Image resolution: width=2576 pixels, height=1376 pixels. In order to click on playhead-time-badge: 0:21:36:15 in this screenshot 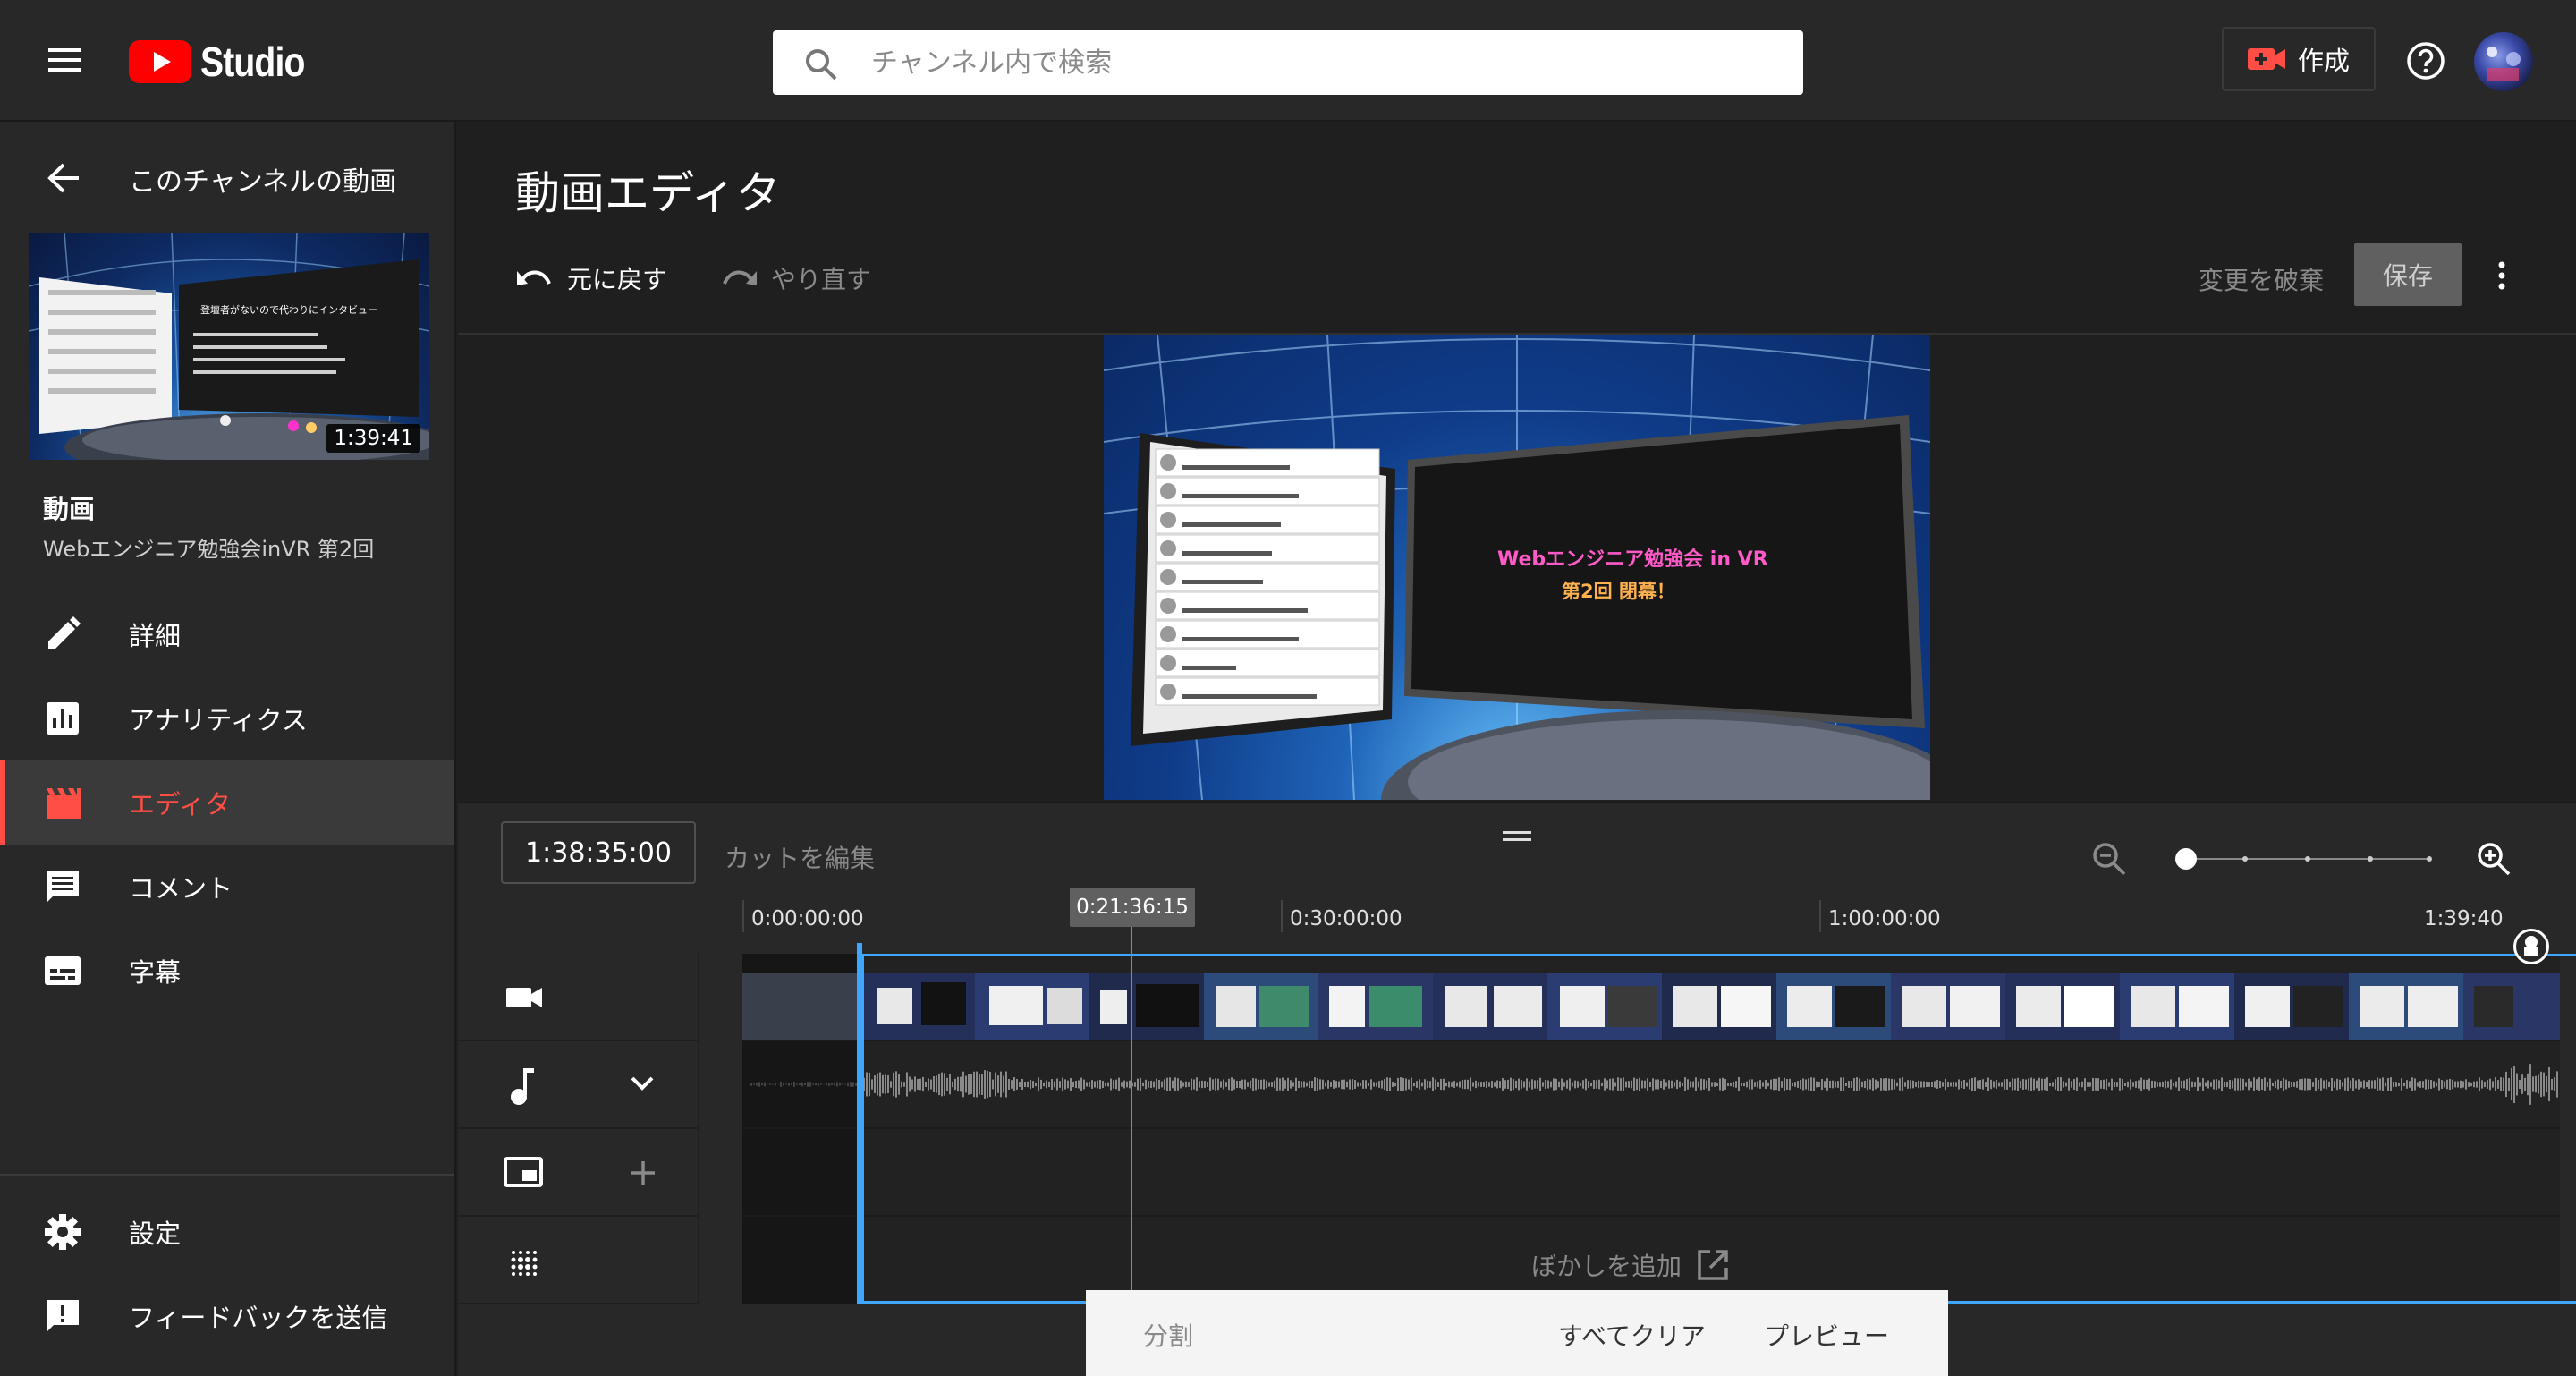, I will do `click(1132, 908)`.